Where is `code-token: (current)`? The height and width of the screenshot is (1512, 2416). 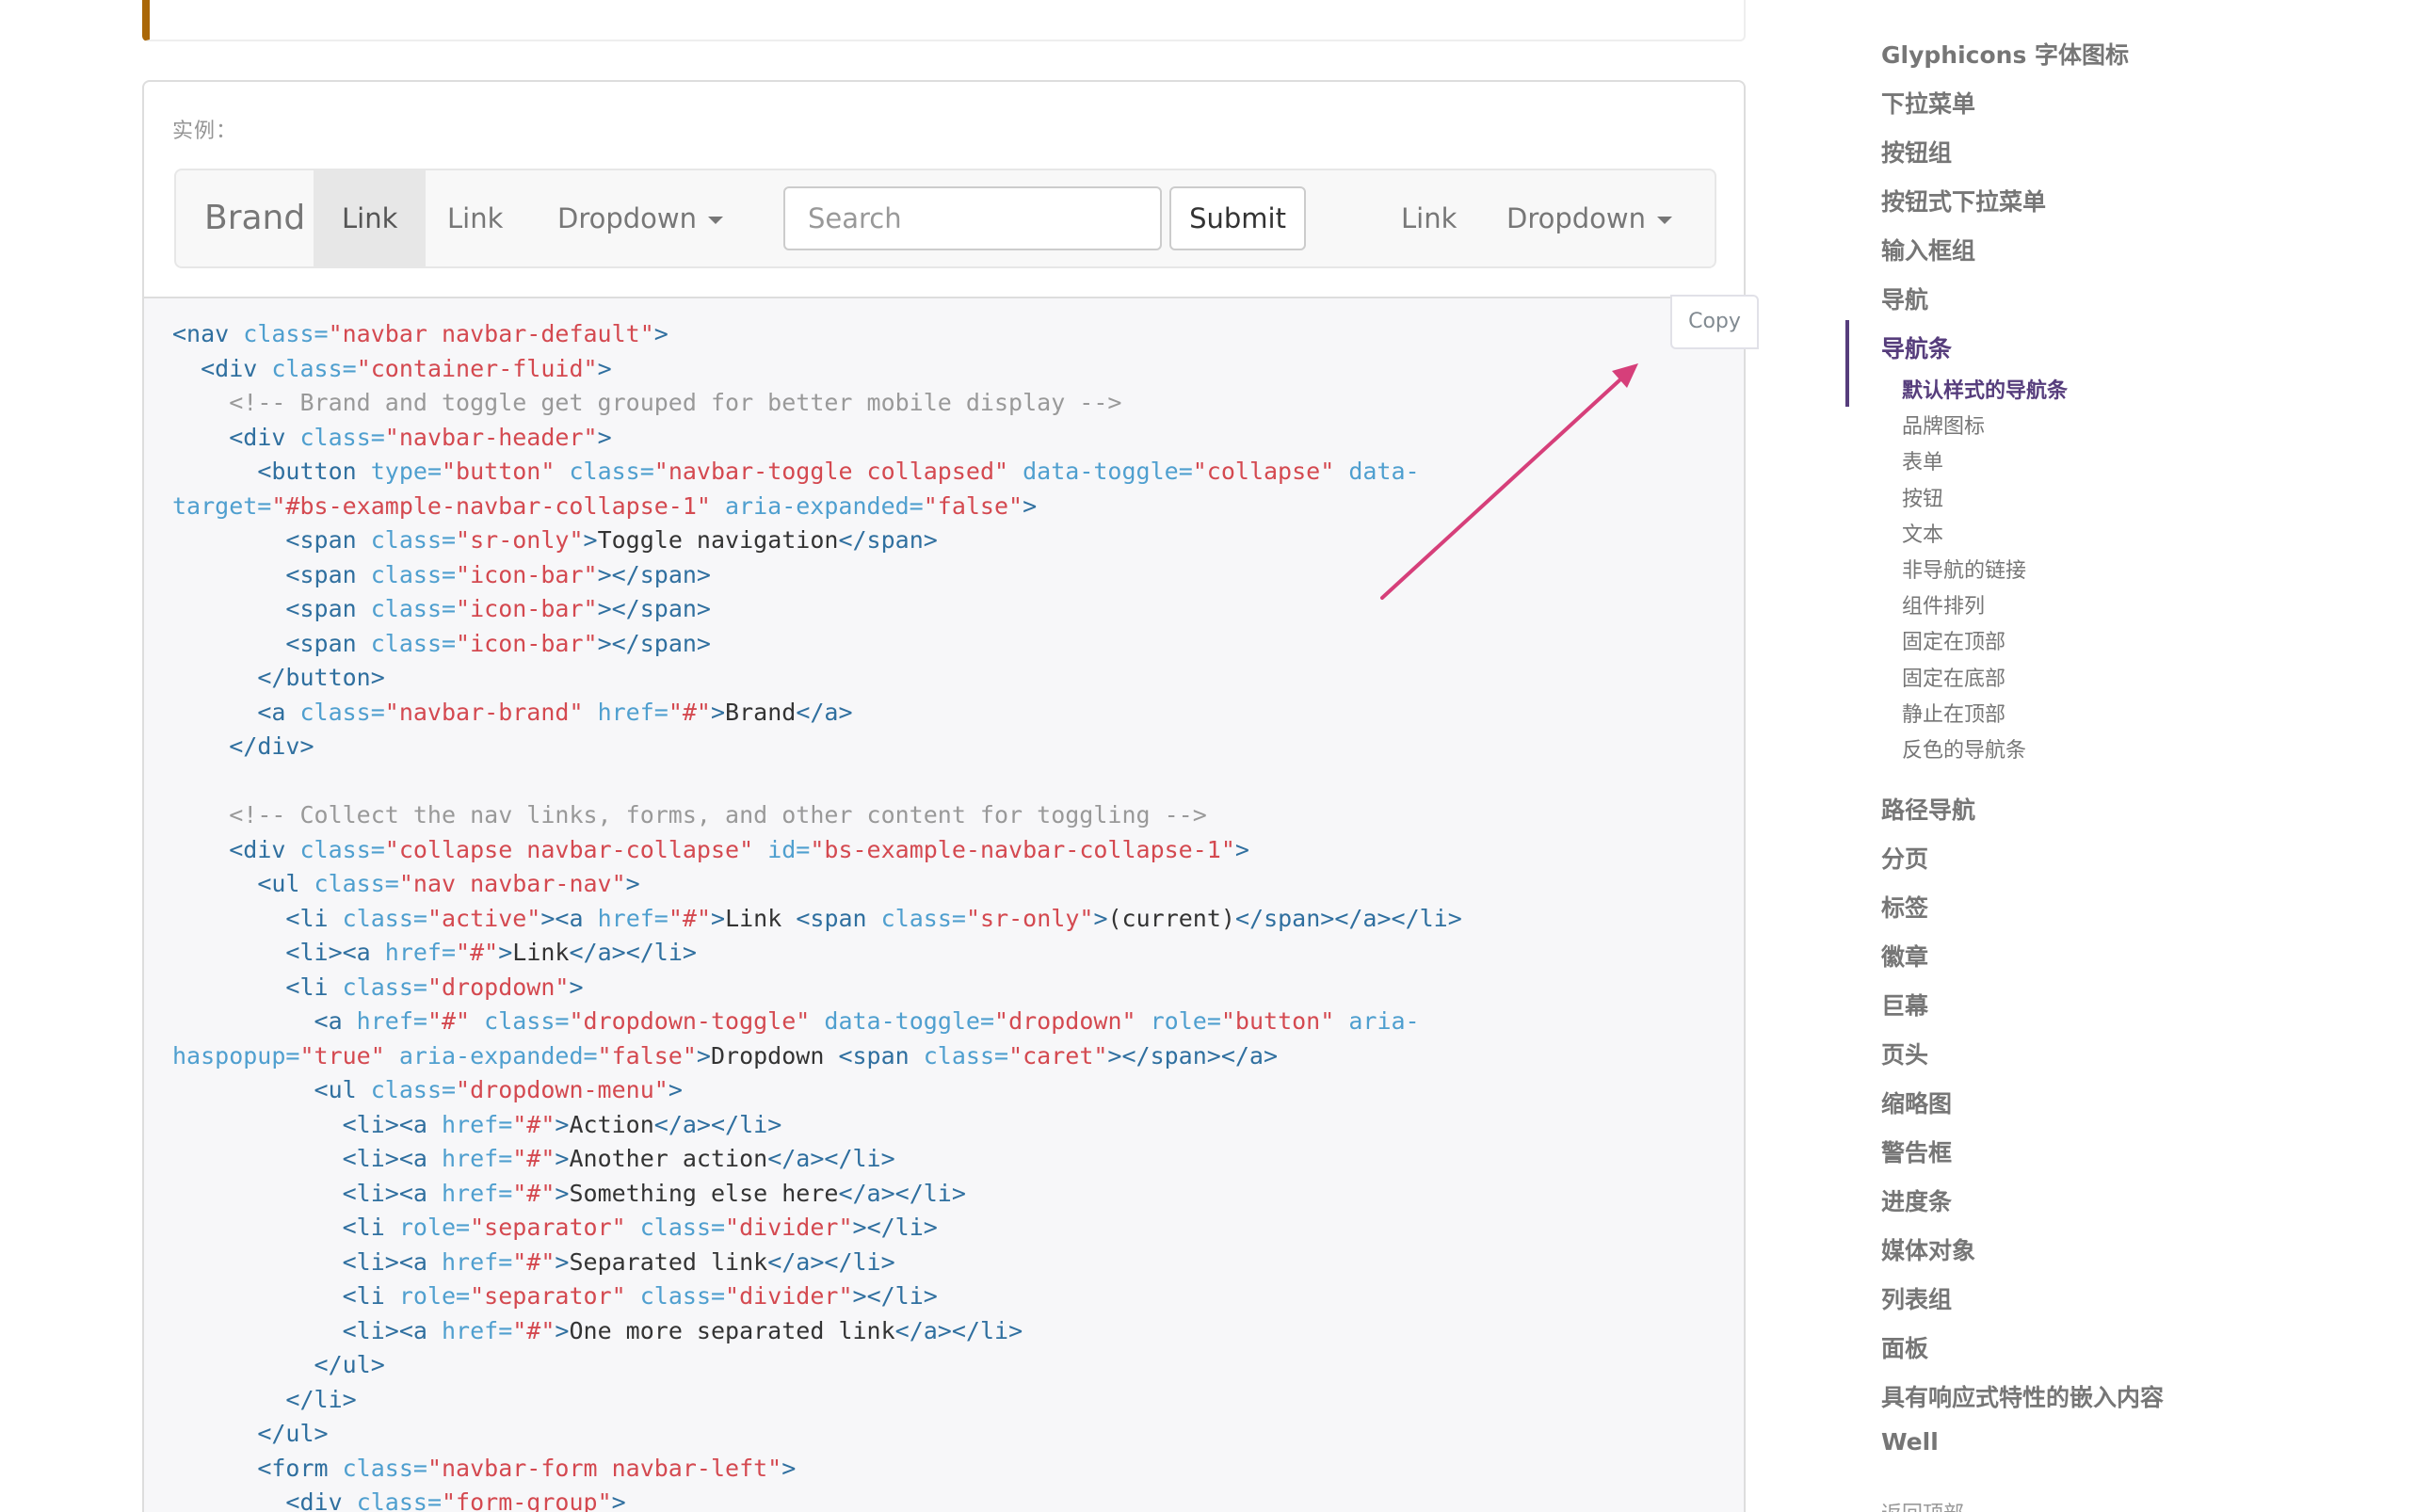 code-token: (current) is located at coordinates (1171, 918).